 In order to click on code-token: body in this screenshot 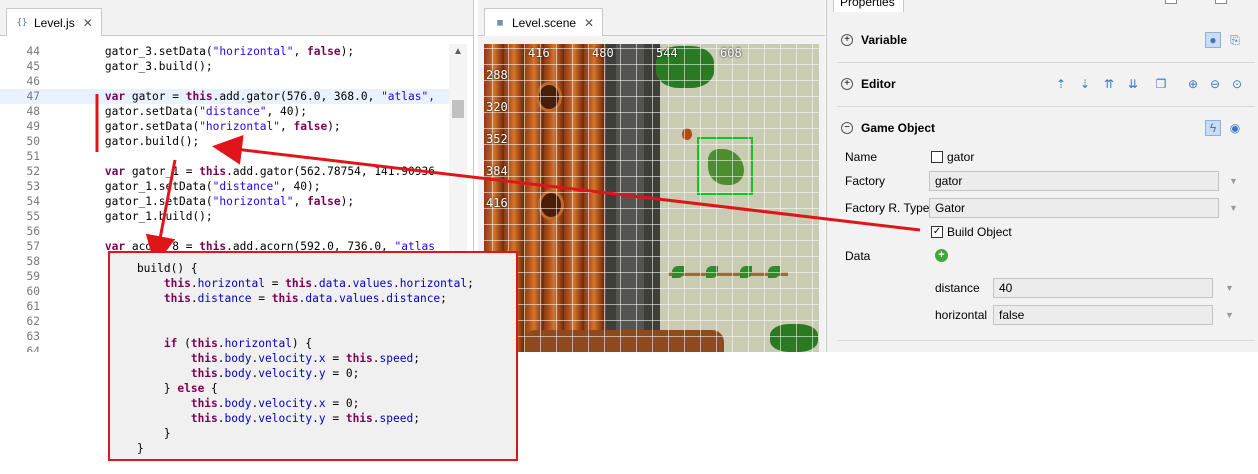, I will do `click(238, 418)`.